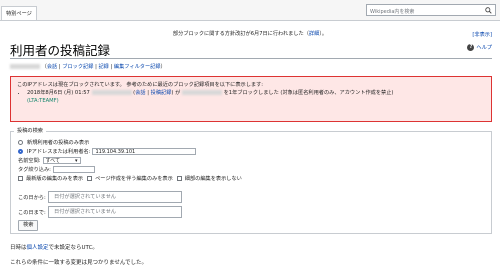 The image size is (500, 269). Describe the element at coordinates (140, 93) in the screenshot. I see `block-log-talk-link: 会話` at that location.